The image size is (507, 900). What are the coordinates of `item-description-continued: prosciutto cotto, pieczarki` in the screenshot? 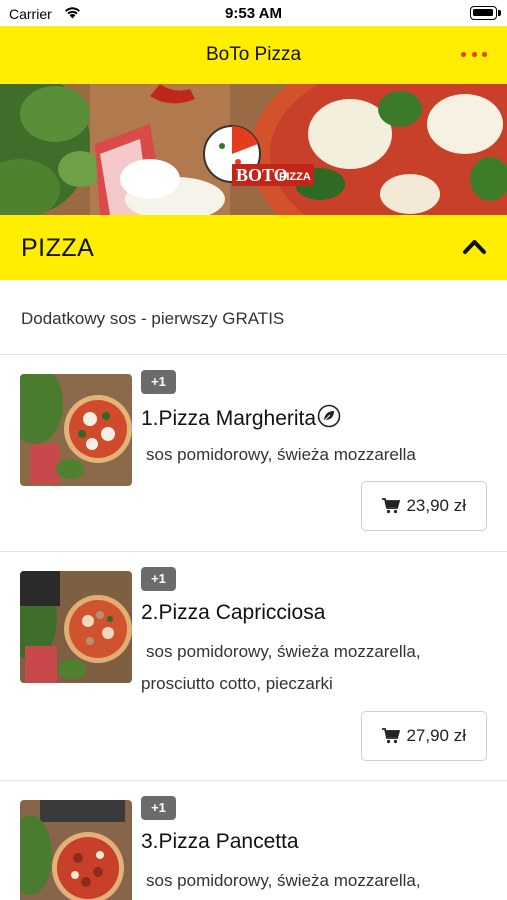 It's located at (237, 683).